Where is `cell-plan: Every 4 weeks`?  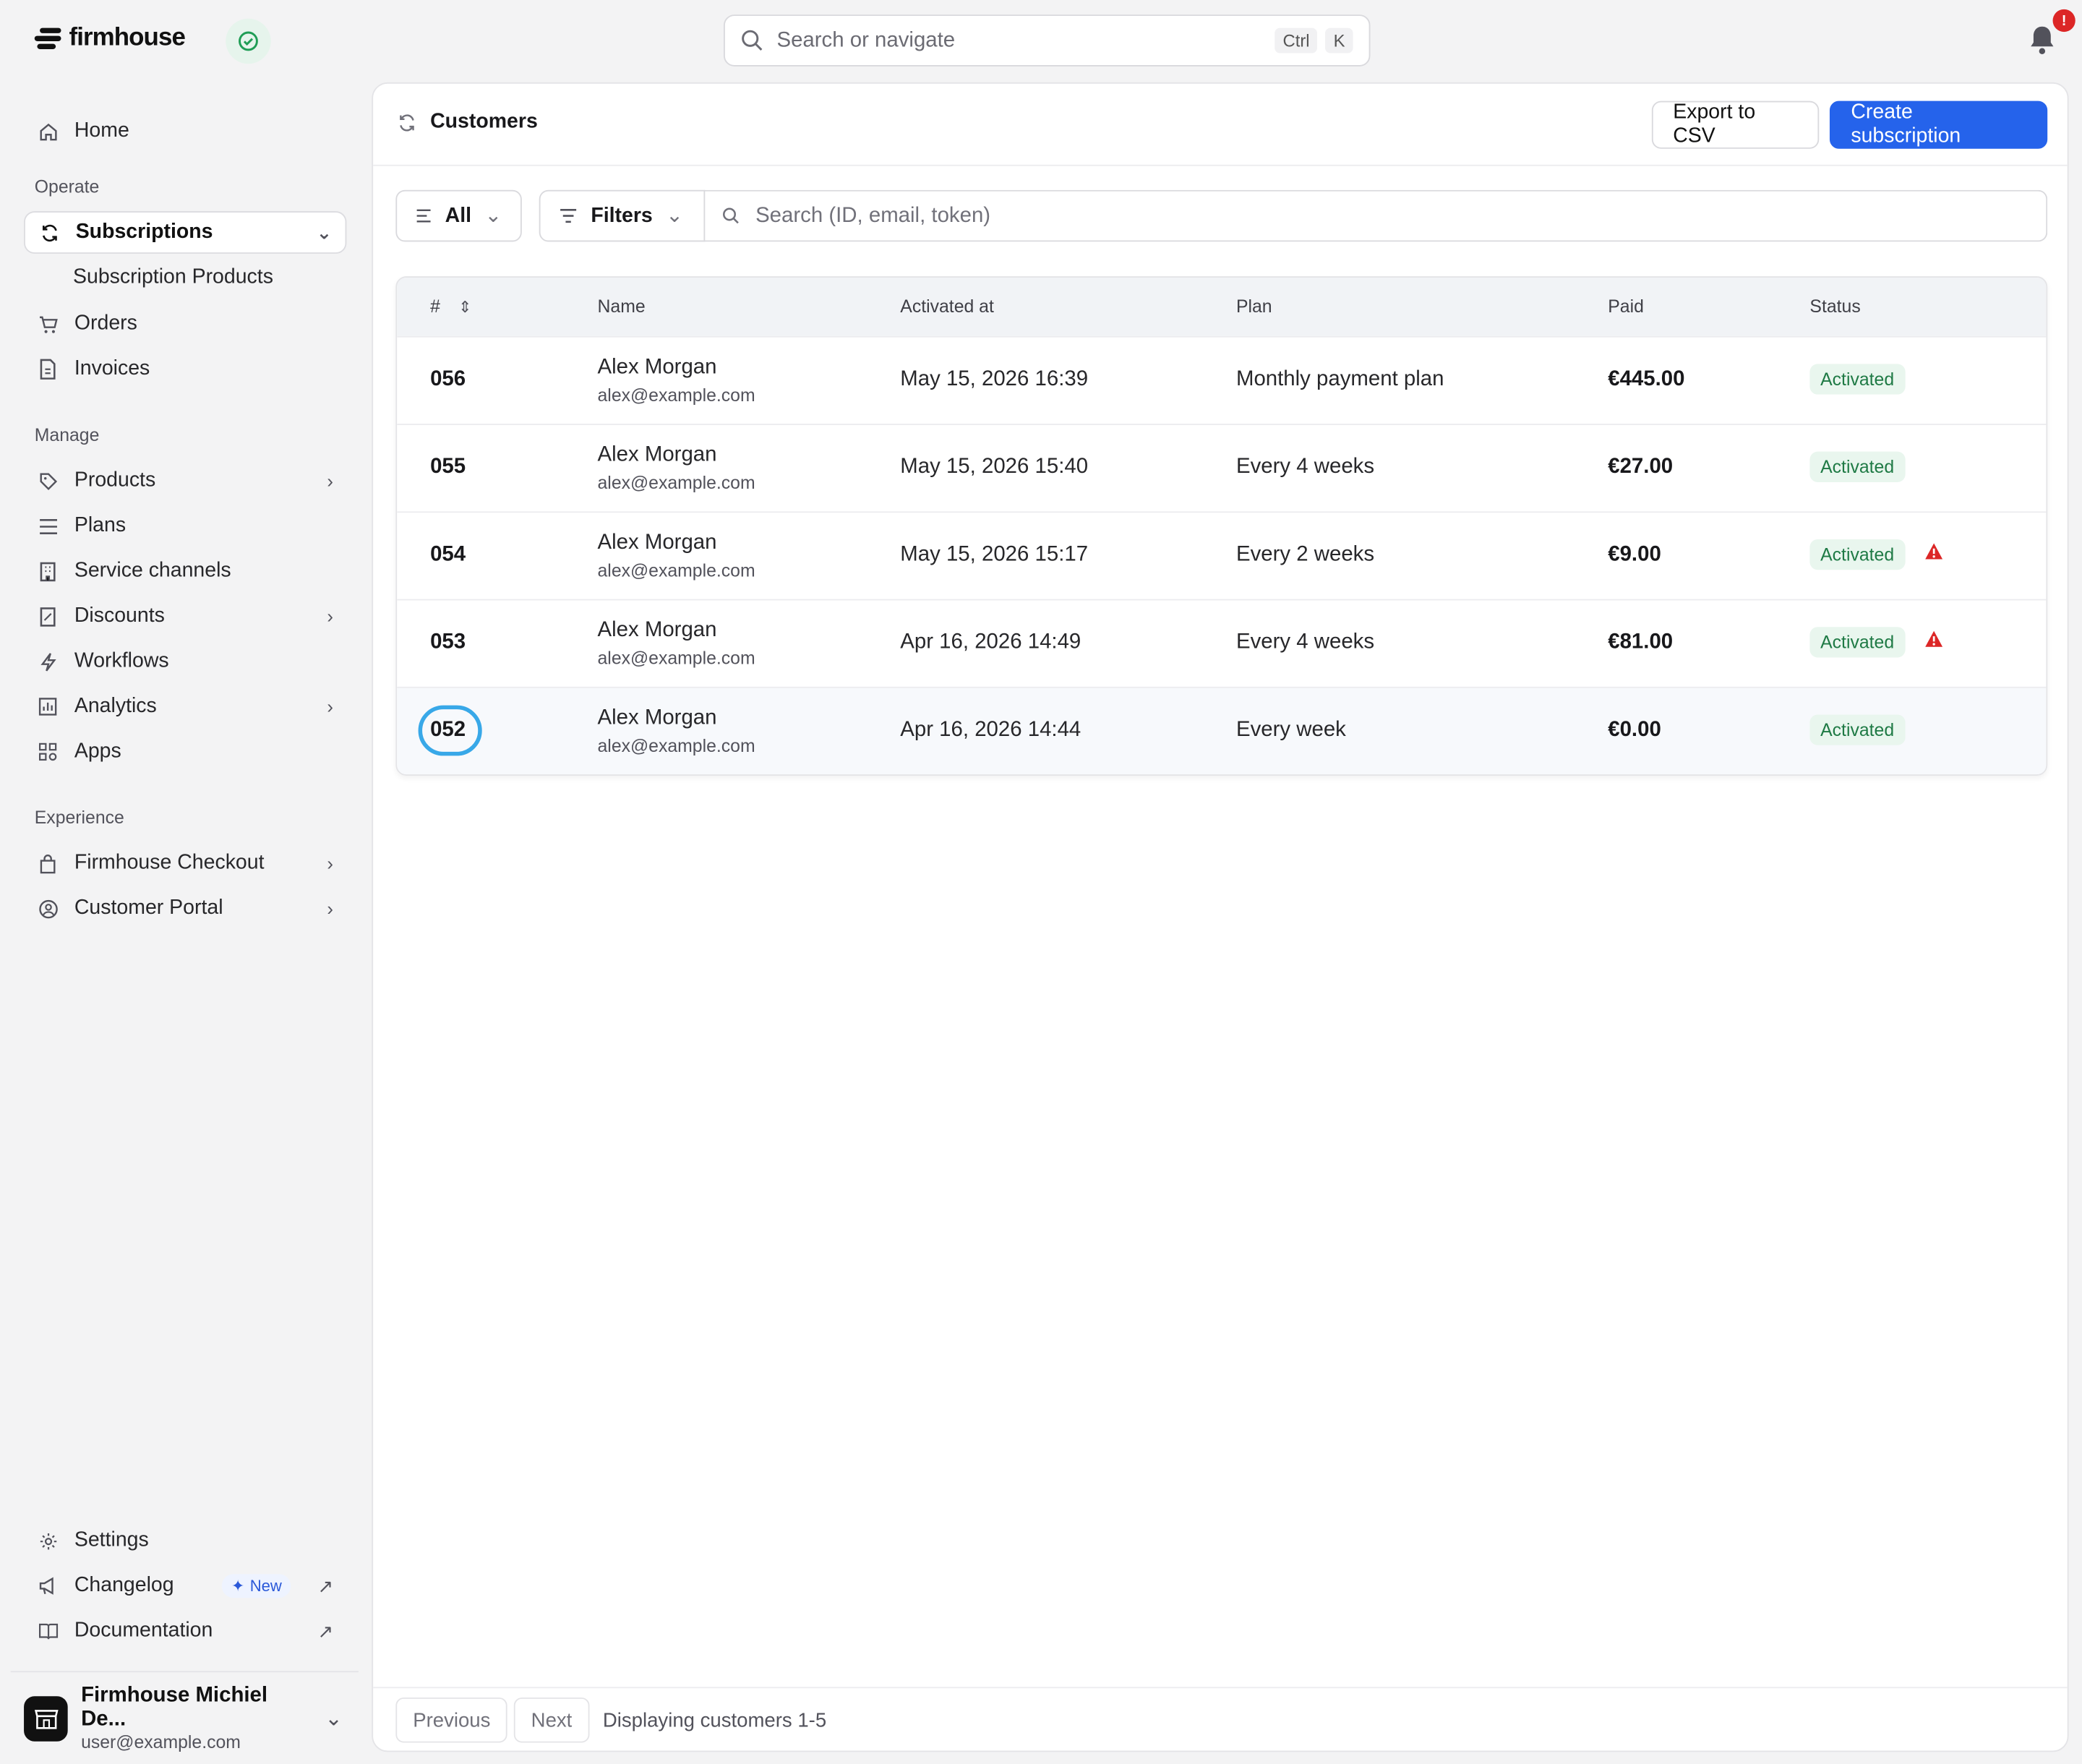 cell-plan: Every 4 weeks is located at coordinates (1305, 467).